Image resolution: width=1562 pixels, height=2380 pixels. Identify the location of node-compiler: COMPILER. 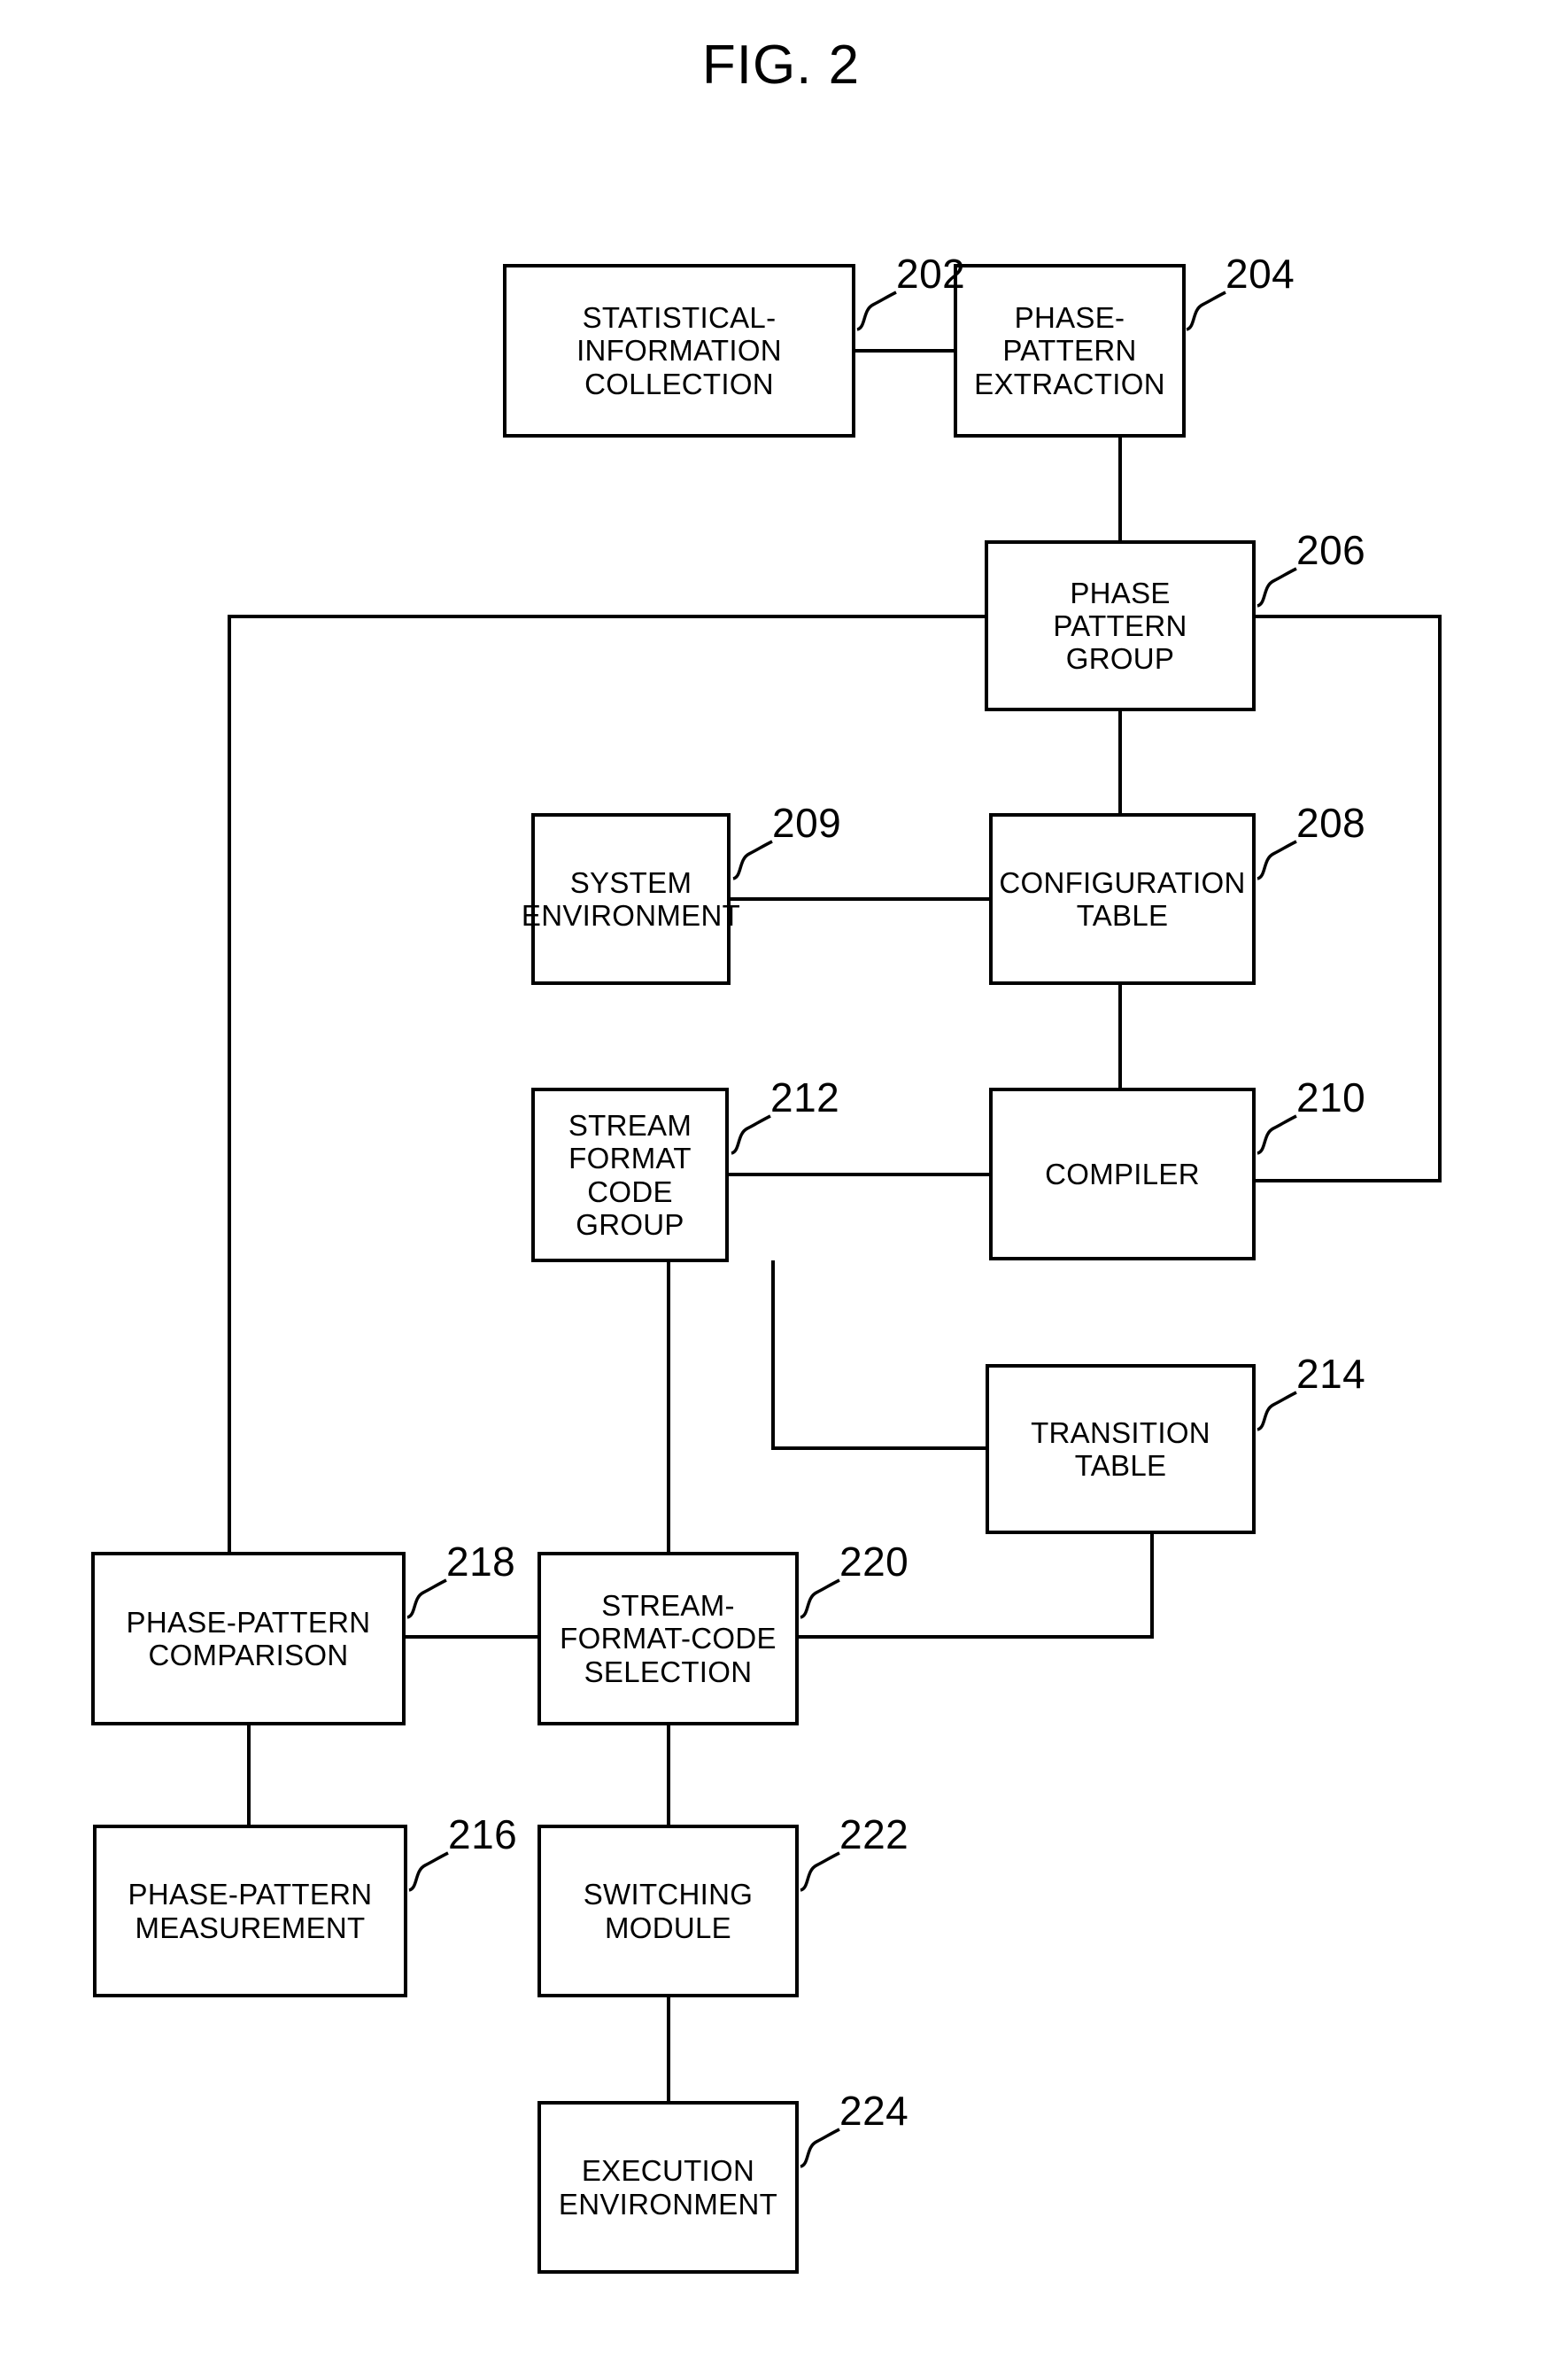
(1122, 1174).